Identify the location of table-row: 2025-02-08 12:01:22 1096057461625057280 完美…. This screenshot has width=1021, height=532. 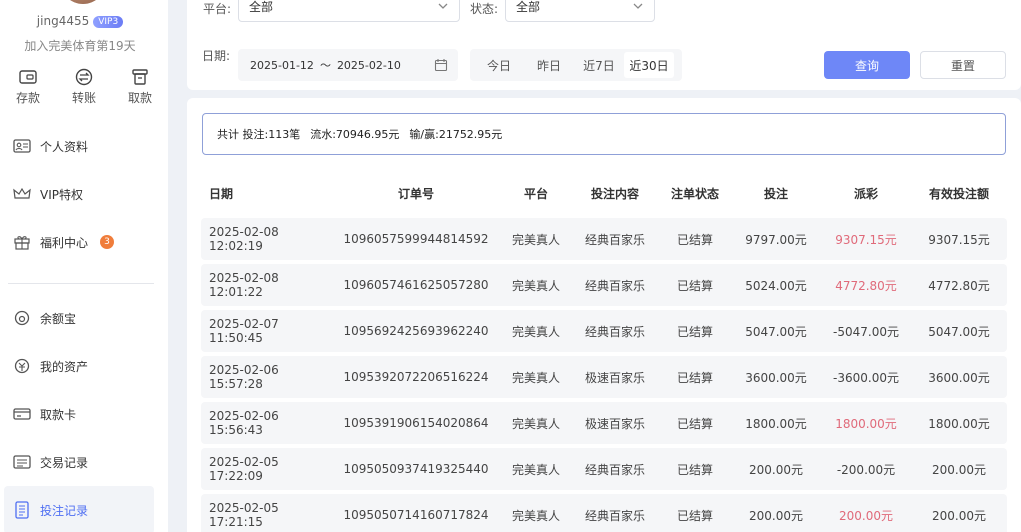
(604, 285).